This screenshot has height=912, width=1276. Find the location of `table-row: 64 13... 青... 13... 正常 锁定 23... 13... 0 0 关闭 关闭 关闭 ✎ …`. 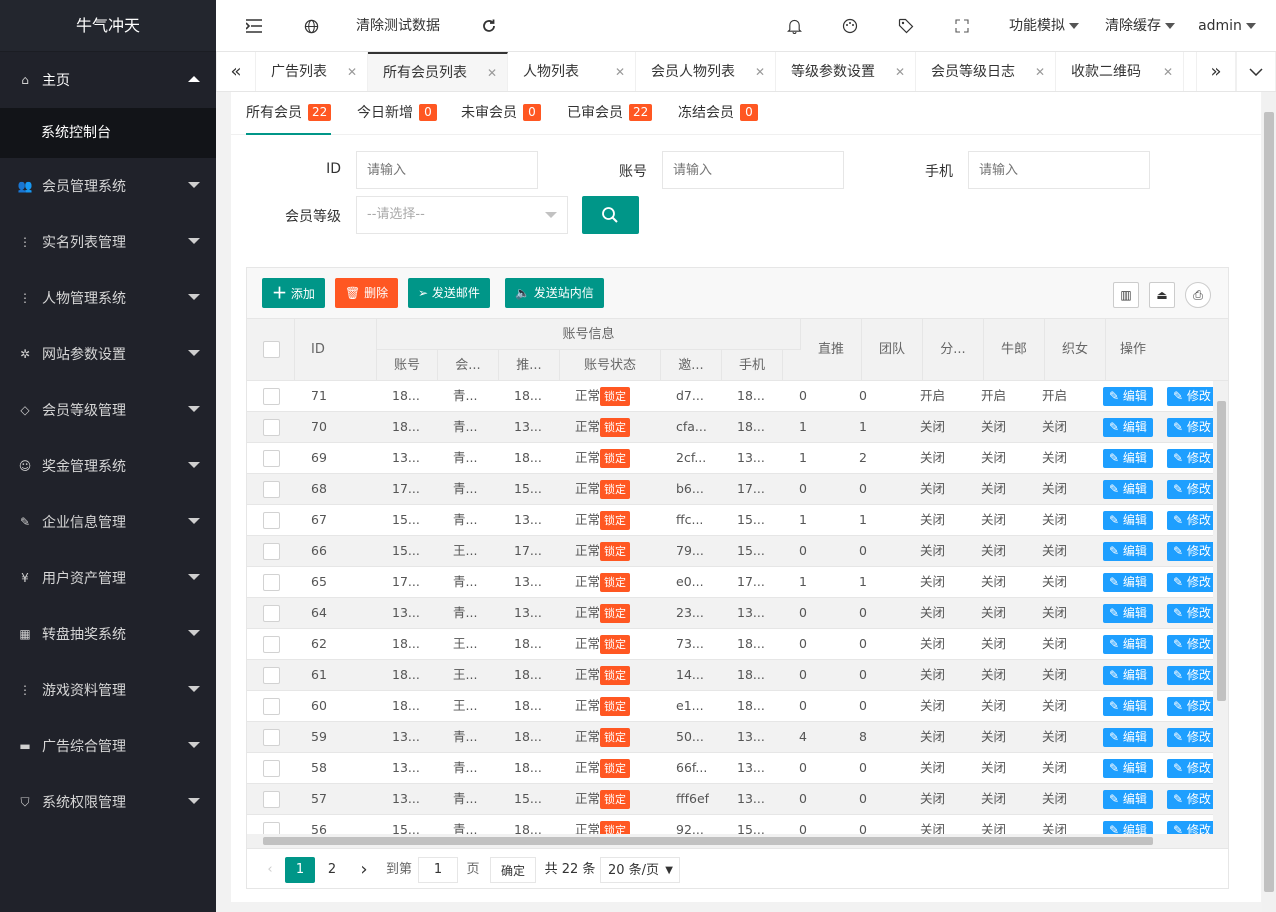

table-row: 64 13... 青... 13... 正常 锁定 23... 13... 0 0 关闭 关闭 关闭 ✎ … is located at coordinates (730, 613).